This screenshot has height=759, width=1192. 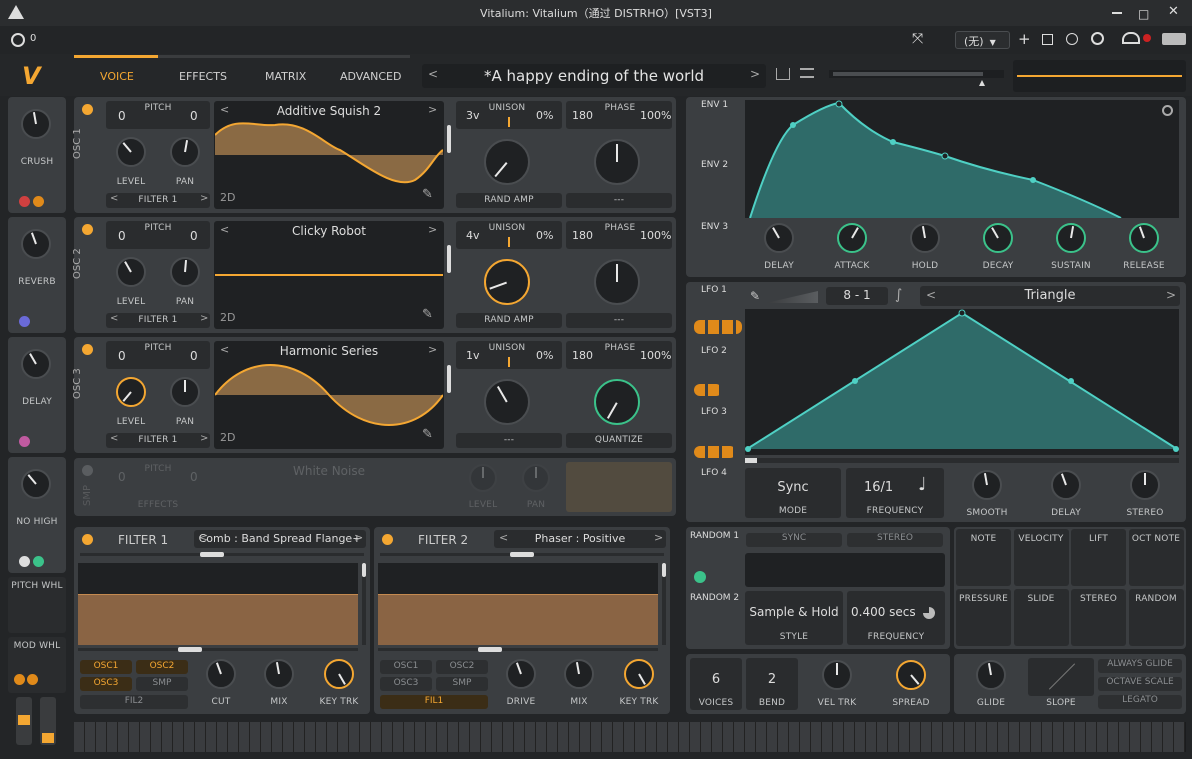 I want to click on vel-trk-knob, so click(x=837, y=675).